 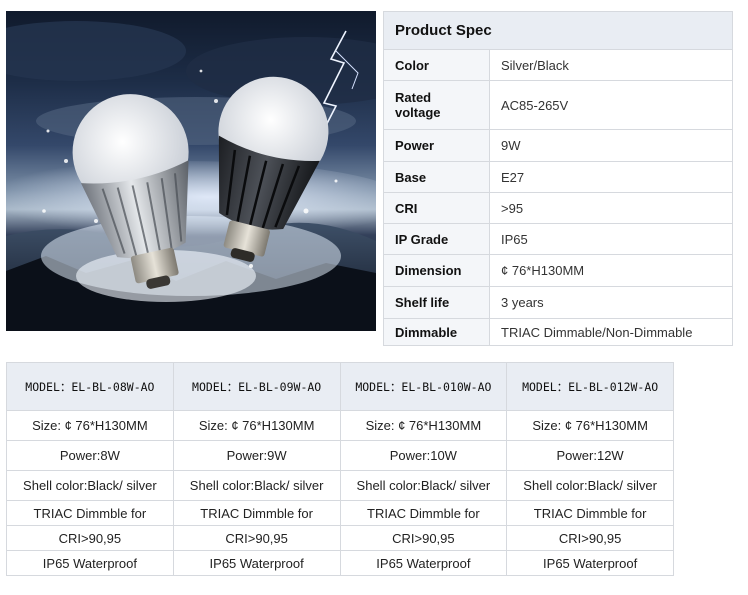 I want to click on spec-value-cri: >95, so click(x=611, y=208).